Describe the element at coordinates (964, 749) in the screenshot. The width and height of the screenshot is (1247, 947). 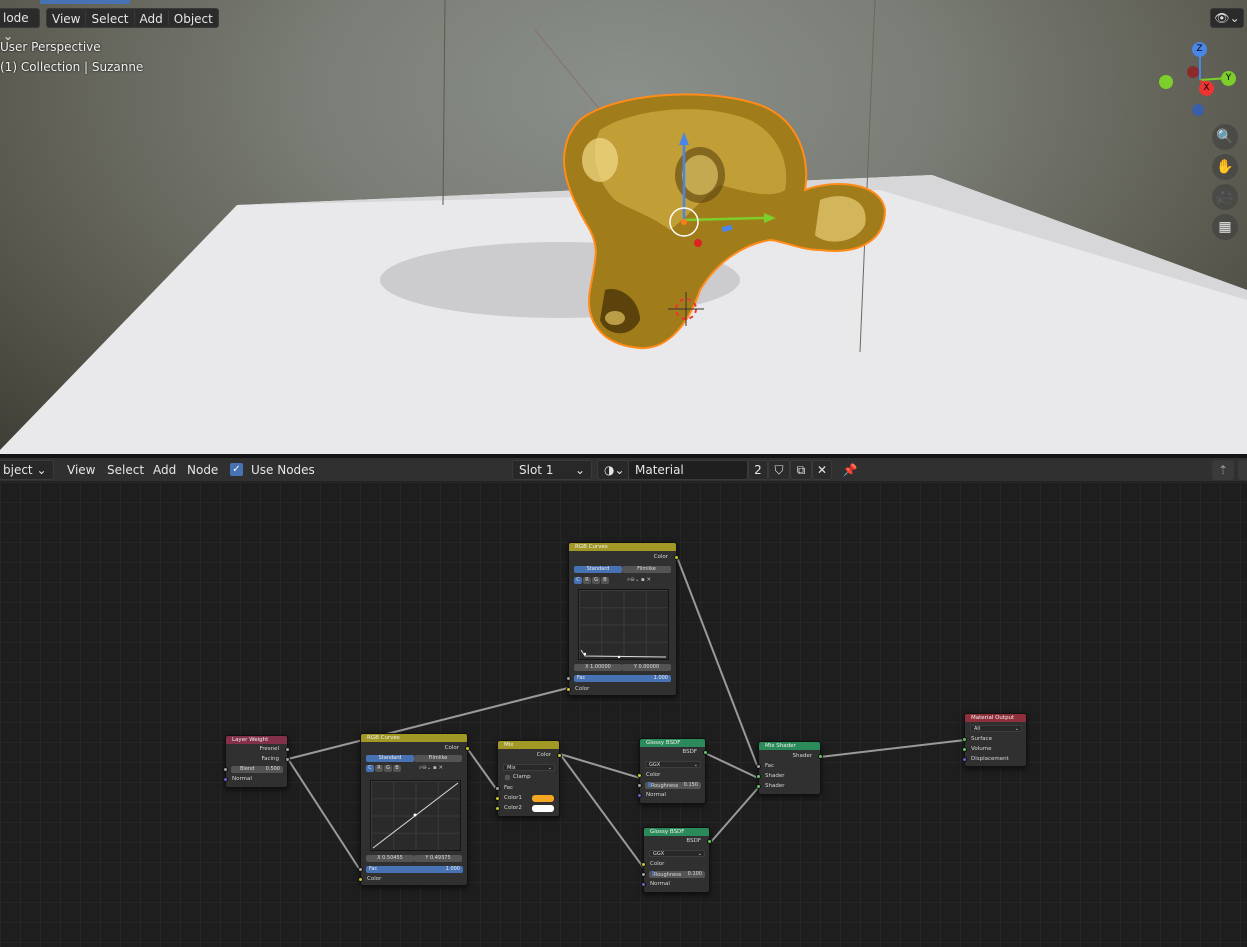
I see `socket-volume` at that location.